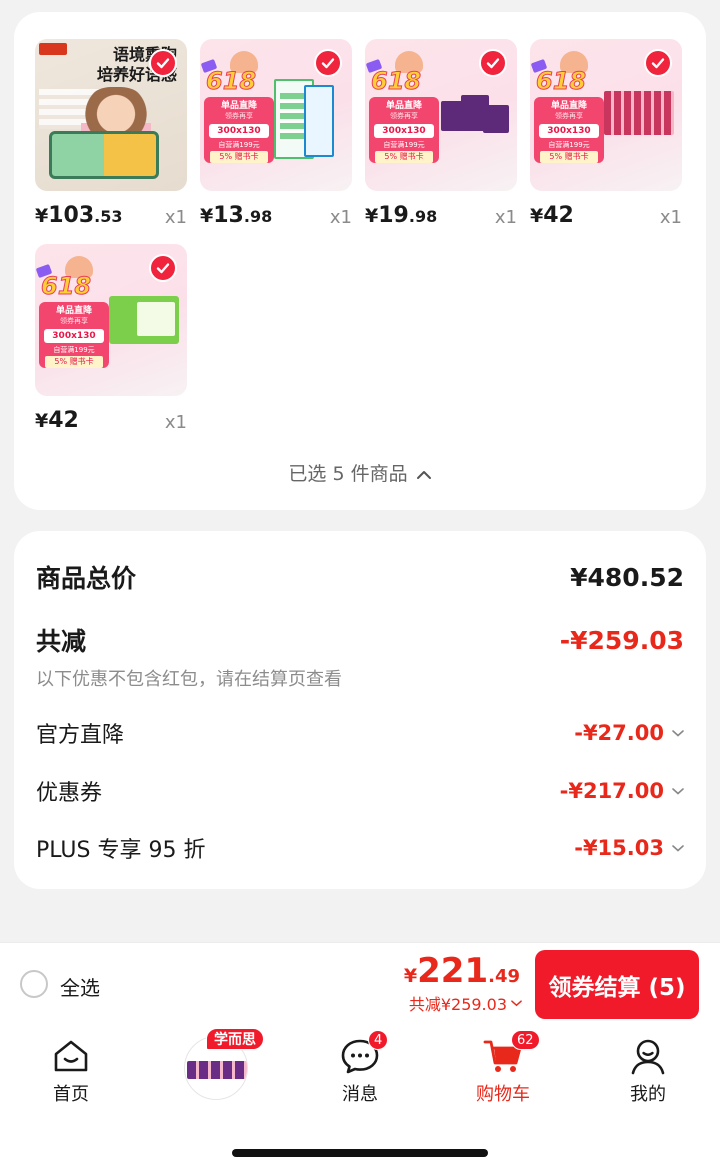 The height and width of the screenshot is (1171, 720). What do you see at coordinates (617, 984) in the screenshot?
I see `checkout-button: 领券结算 (5)` at bounding box center [617, 984].